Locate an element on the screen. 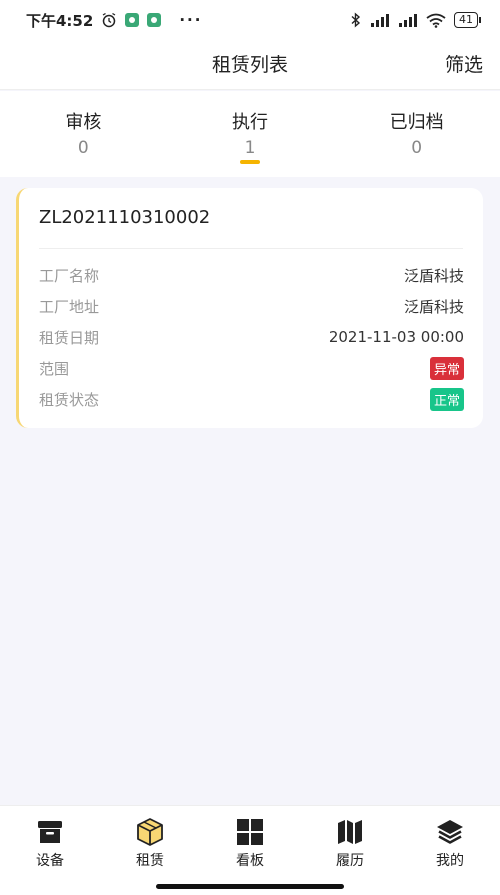 This screenshot has height=895, width=500. bottom-tab-bar: 设备 租赁 看板 履历 我的 is located at coordinates (250, 850).